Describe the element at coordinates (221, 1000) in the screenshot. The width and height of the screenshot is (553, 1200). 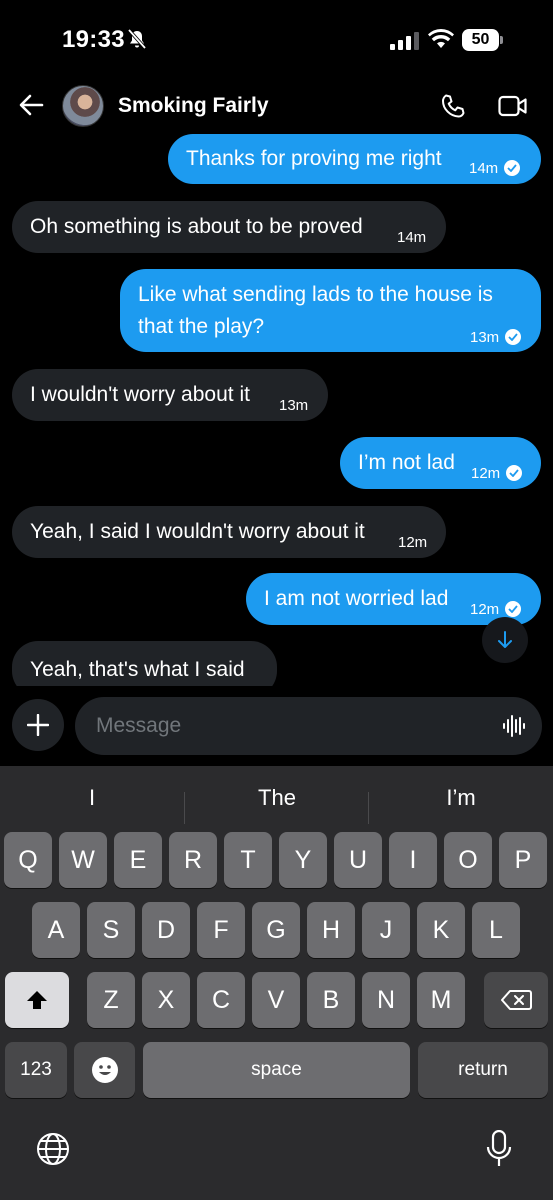
I see `key-c: C` at that location.